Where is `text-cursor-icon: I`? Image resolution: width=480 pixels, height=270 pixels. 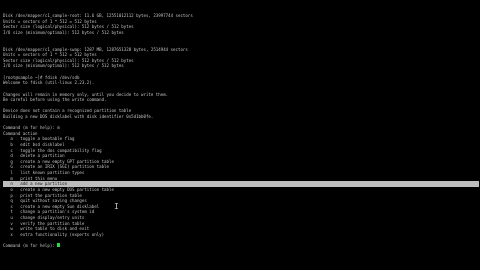 text-cursor-icon: I is located at coordinates (116, 206).